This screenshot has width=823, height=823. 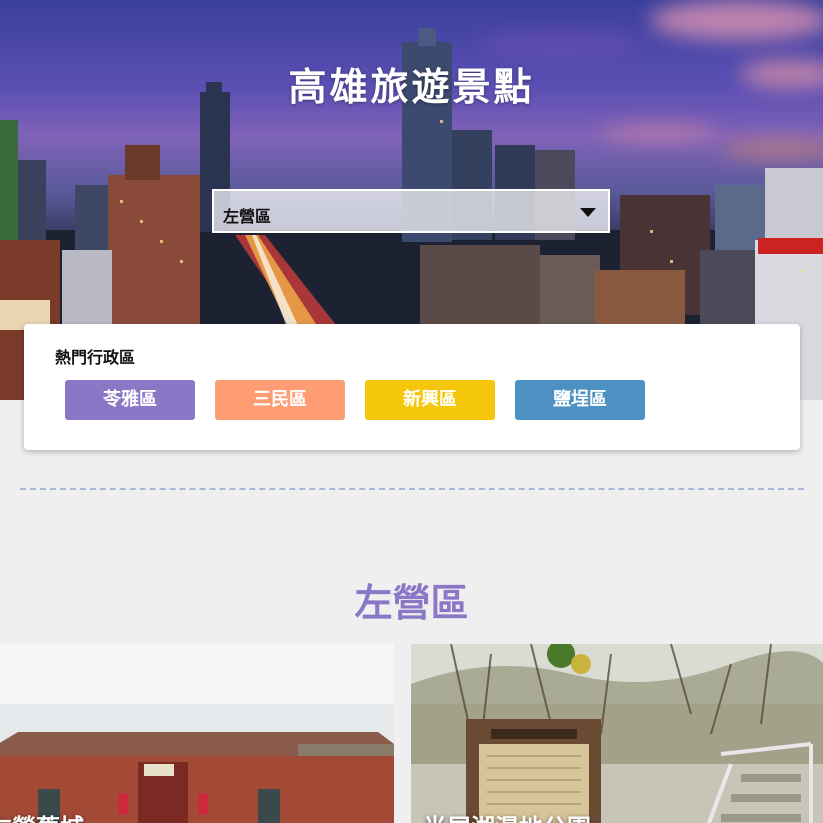 What do you see at coordinates (411, 87) in the screenshot?
I see `page-title: 高雄旅遊景點` at bounding box center [411, 87].